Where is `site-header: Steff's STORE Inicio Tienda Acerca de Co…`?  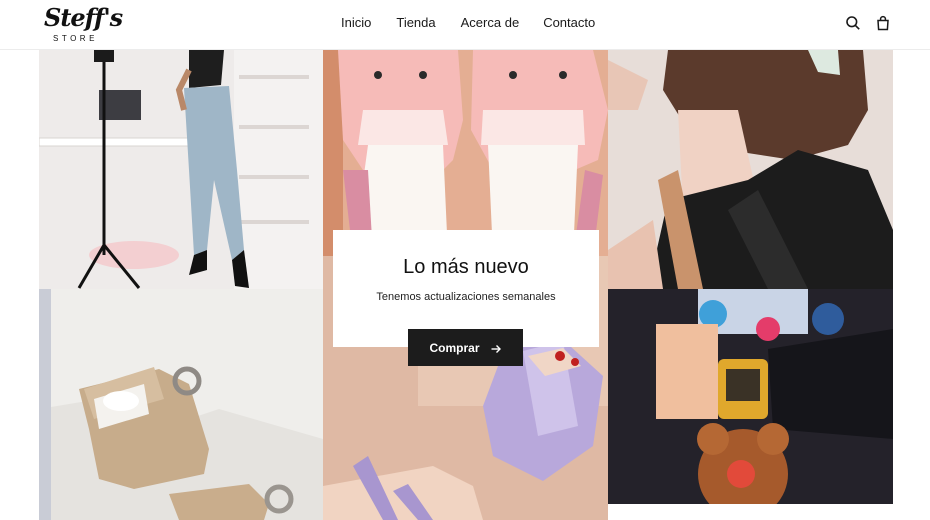 site-header: Steff's STORE Inicio Tienda Acerca de Co… is located at coordinates (465, 25).